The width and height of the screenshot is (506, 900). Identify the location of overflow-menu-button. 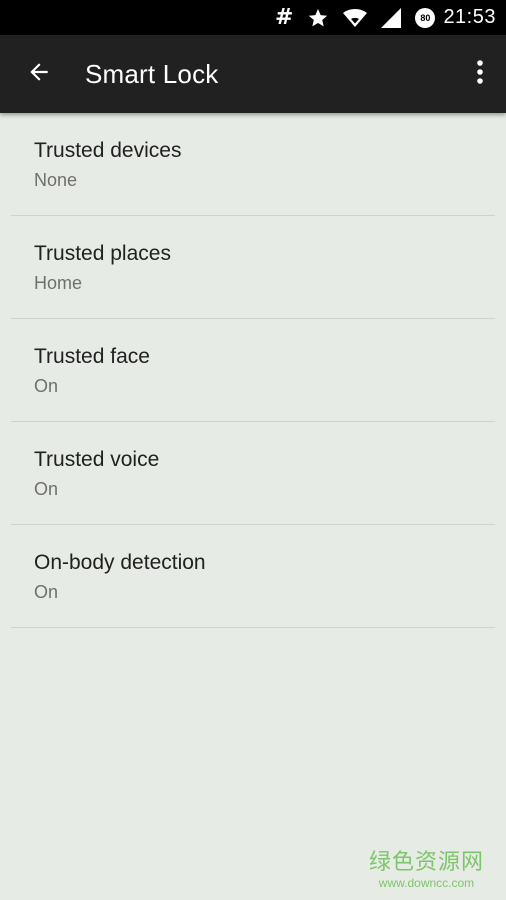
(480, 74).